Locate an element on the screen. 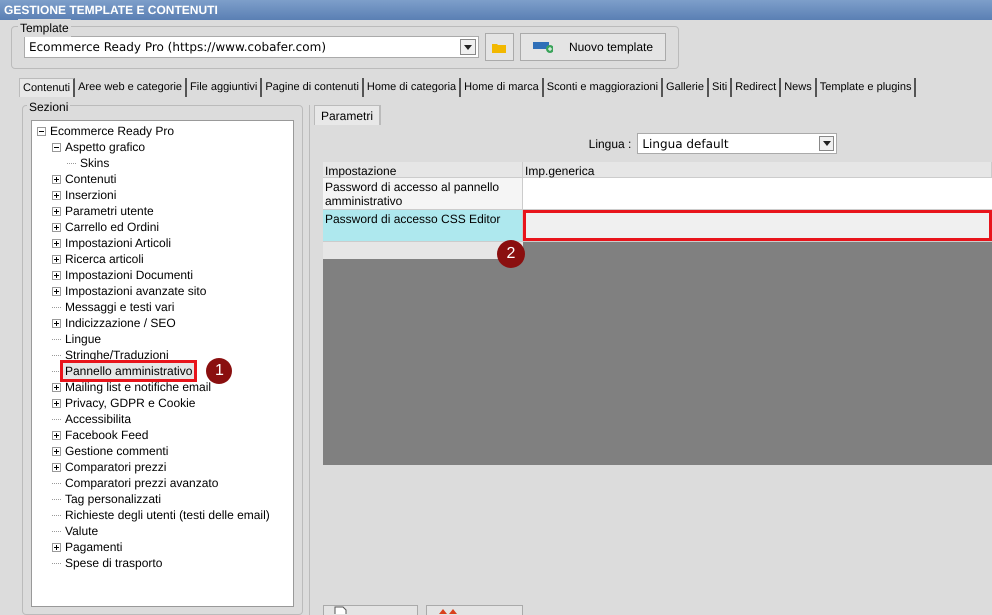 Image resolution: width=992 pixels, height=615 pixels. template-dropdown: Ecommerce Ready Pro (https://www.cobafer.com) is located at coordinates (251, 47).